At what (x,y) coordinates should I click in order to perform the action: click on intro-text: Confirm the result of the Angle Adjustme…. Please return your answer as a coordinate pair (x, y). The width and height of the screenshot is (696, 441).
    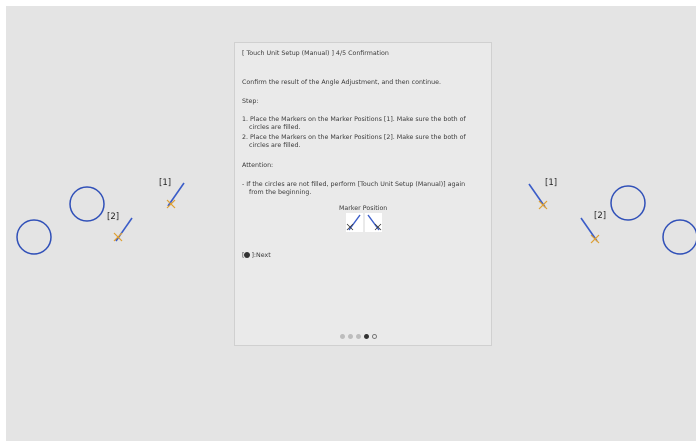
    Looking at the image, I should click on (342, 82).